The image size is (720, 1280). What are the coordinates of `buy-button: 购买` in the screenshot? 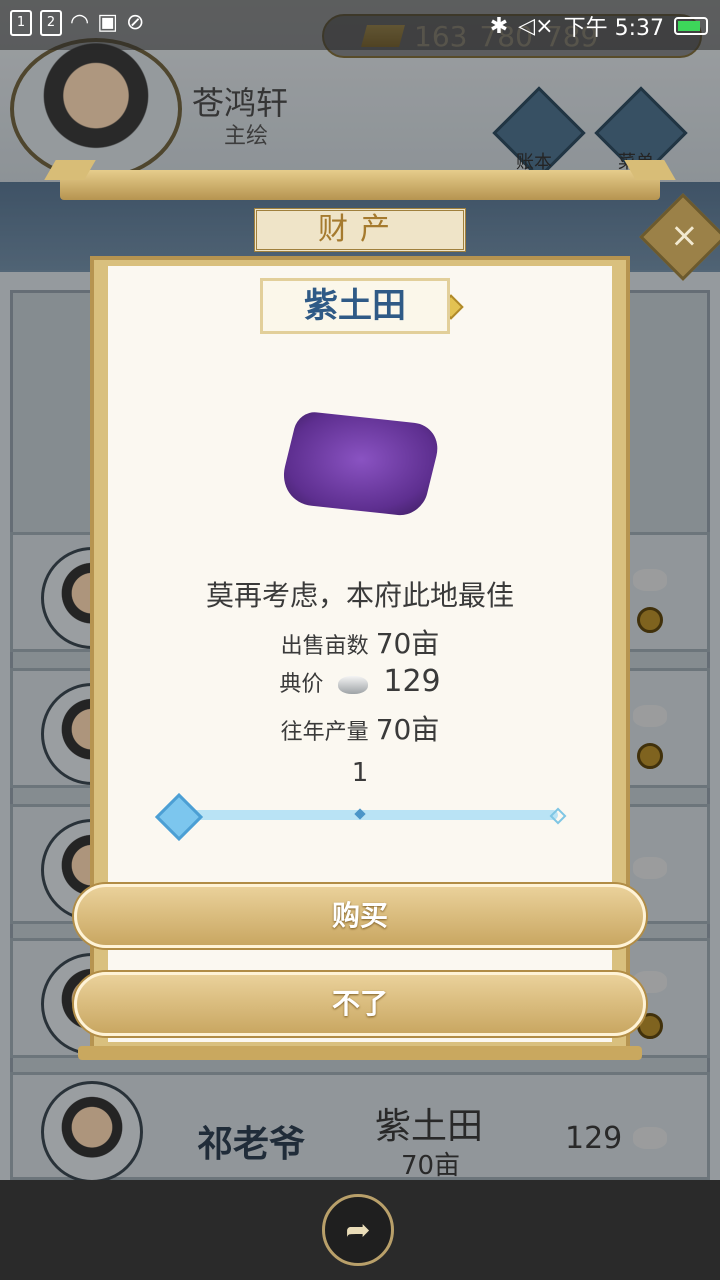 It's located at (360, 916).